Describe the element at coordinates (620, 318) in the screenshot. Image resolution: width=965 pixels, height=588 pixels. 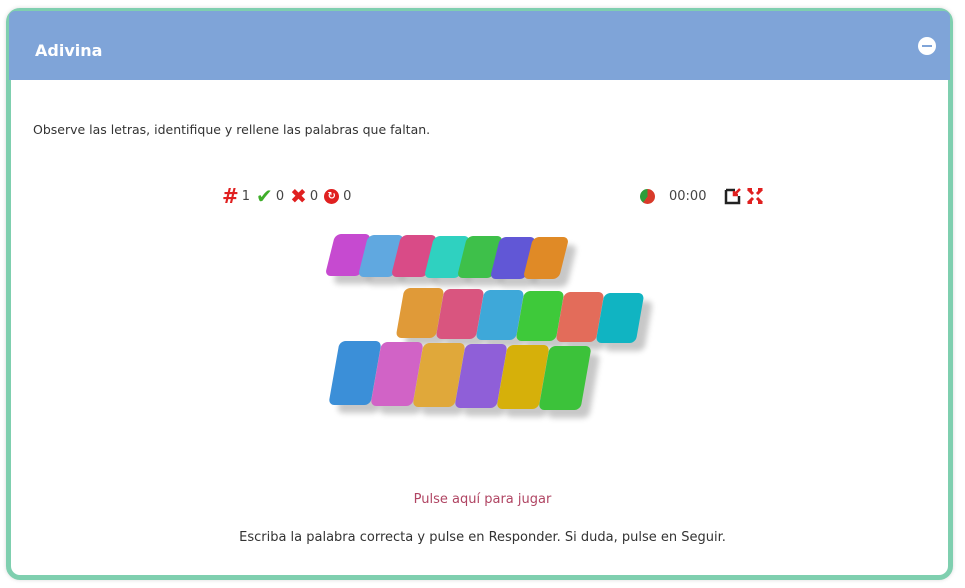
I see `letter-card` at that location.